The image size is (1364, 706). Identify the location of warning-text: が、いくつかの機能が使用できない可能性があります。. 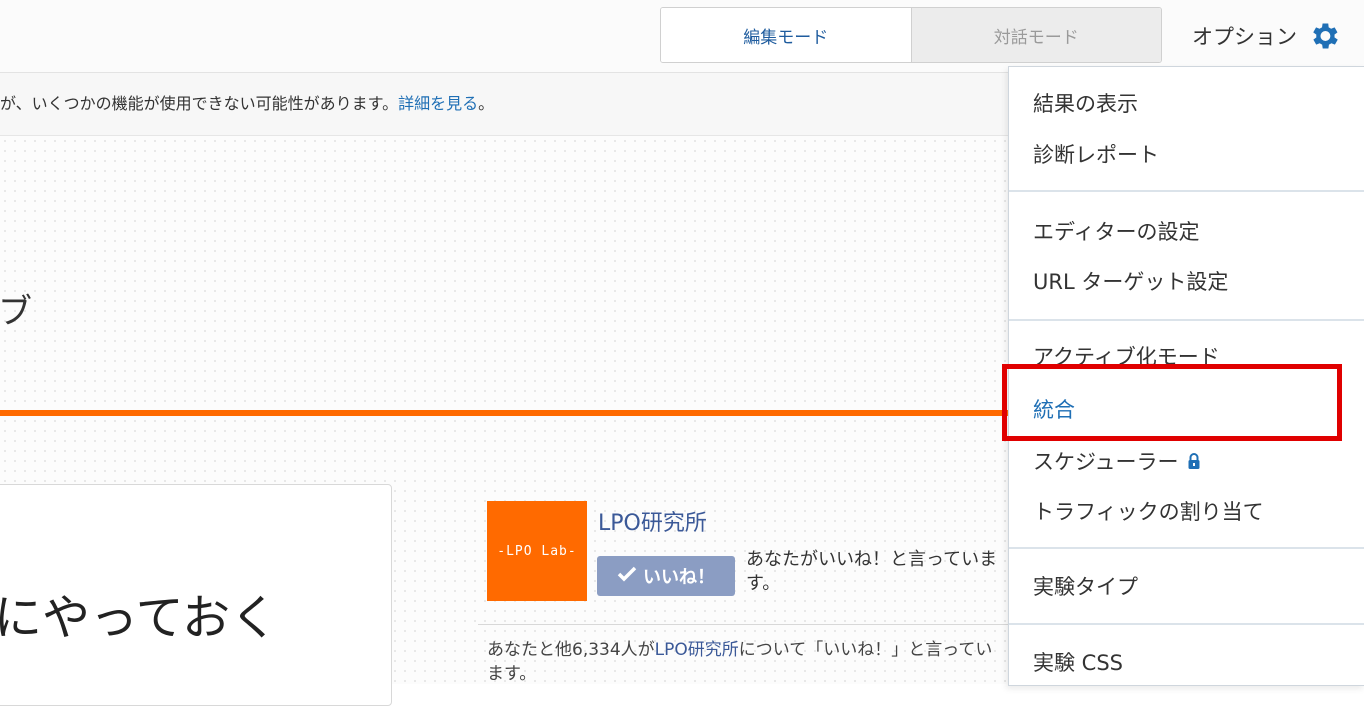
(199, 103).